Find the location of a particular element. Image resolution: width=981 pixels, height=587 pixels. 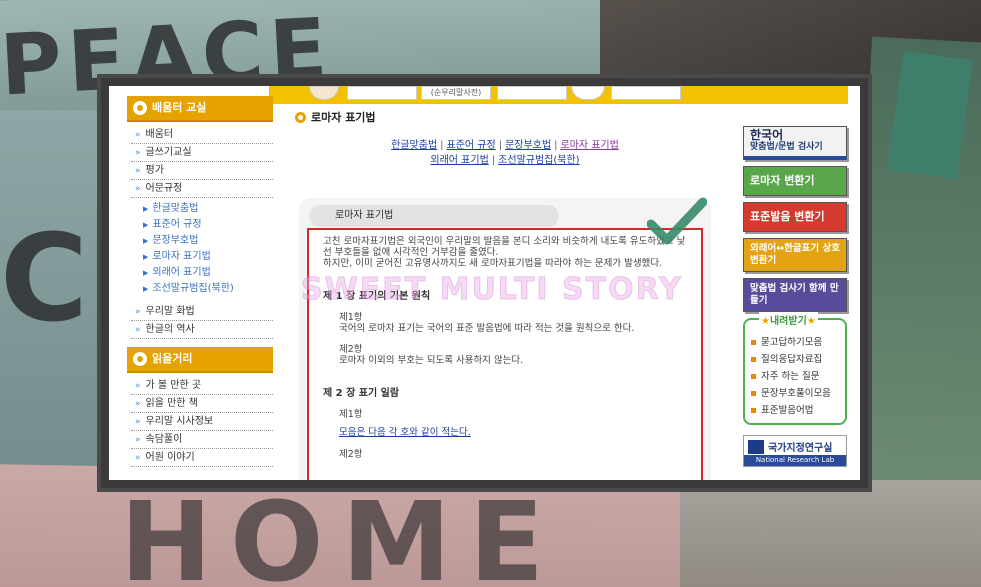

sidebar-subitem-romanization: ▶ 로마자 표기법 is located at coordinates (208, 257).